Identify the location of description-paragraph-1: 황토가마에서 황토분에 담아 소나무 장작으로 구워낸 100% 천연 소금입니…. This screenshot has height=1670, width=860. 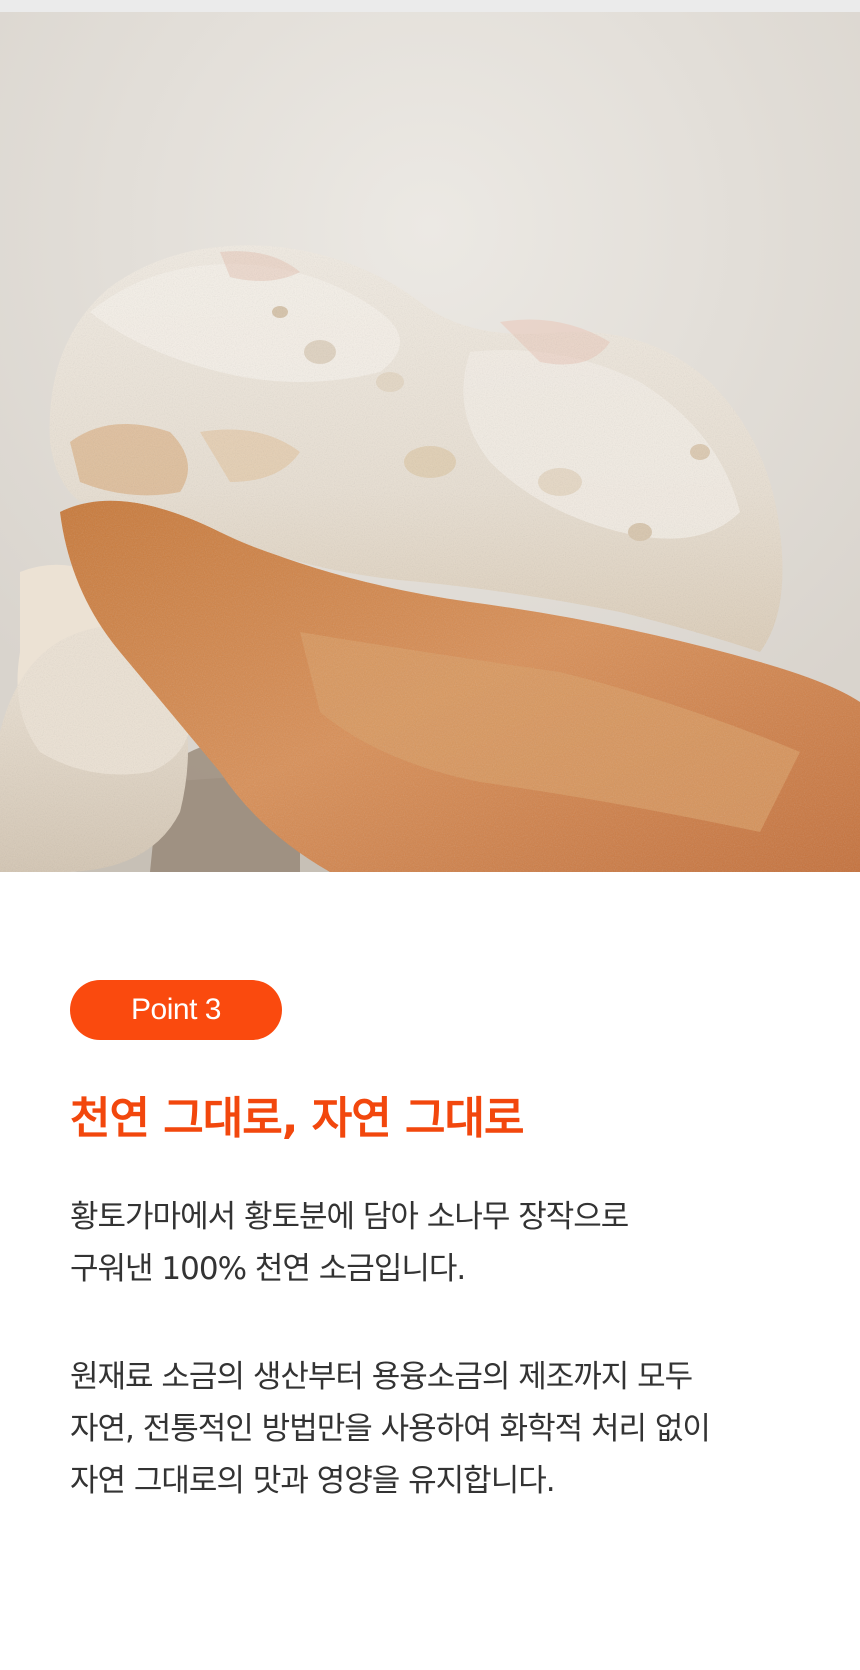
(435, 1243).